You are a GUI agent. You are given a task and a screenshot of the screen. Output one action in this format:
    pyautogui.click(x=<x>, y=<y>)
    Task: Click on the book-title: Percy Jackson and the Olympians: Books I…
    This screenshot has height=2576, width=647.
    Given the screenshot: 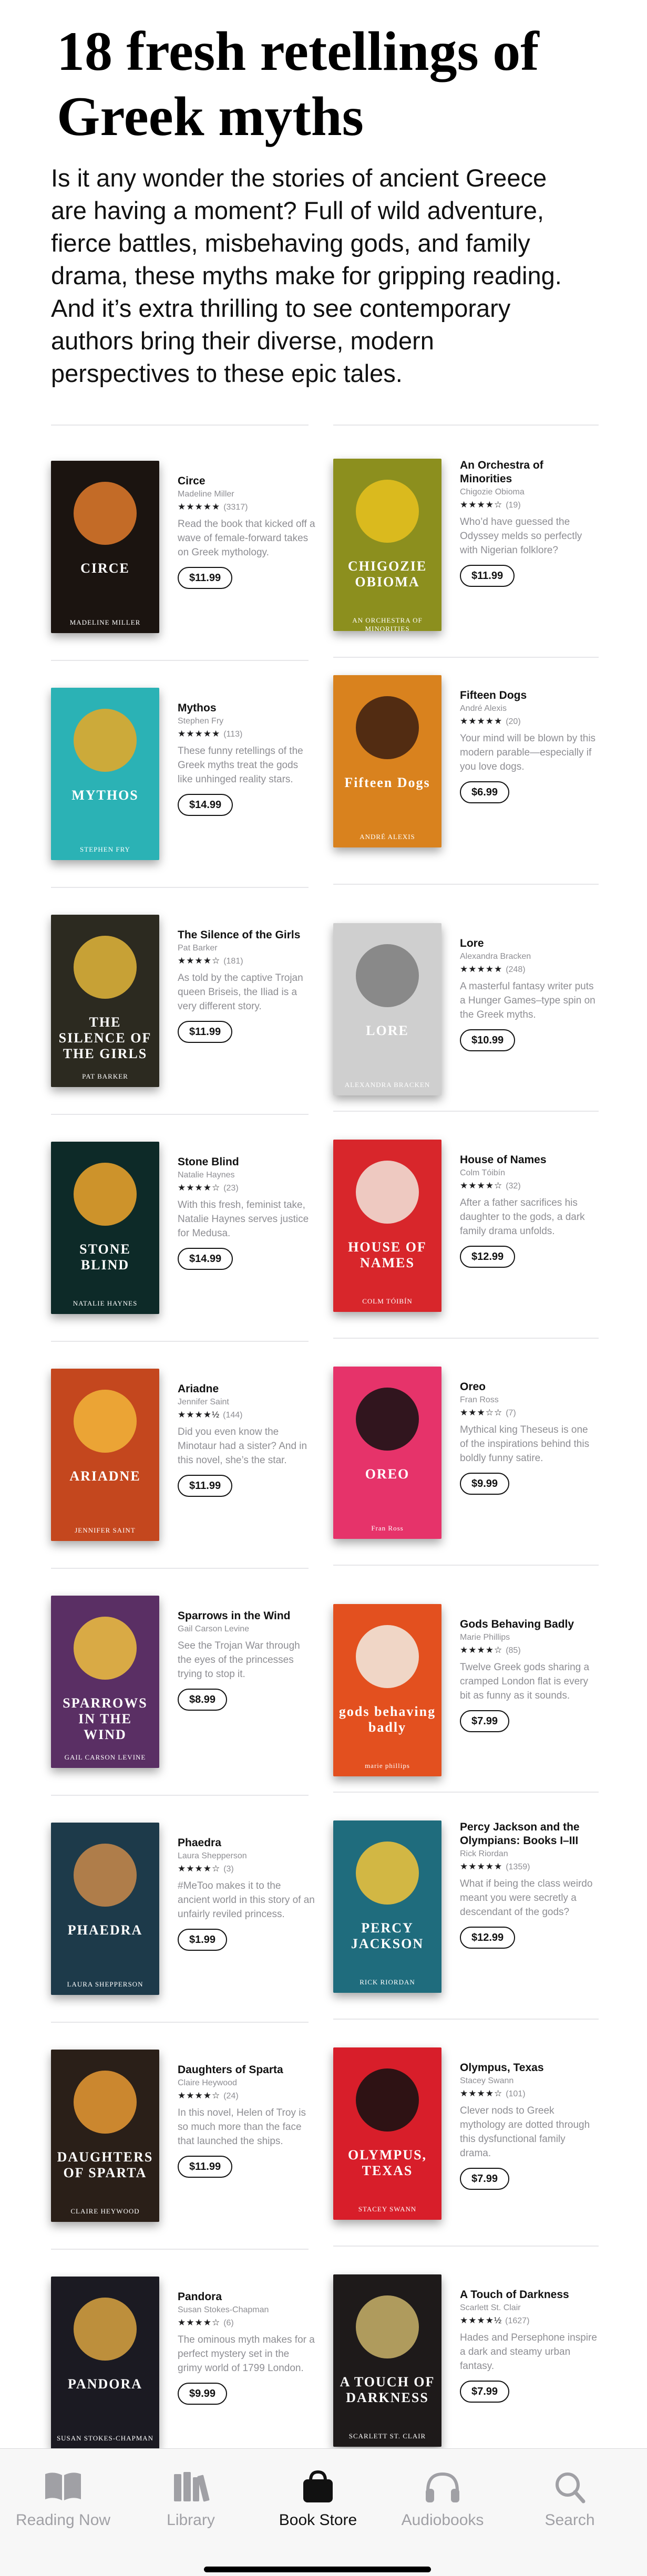 What is the action you would take?
    pyautogui.click(x=529, y=1834)
    